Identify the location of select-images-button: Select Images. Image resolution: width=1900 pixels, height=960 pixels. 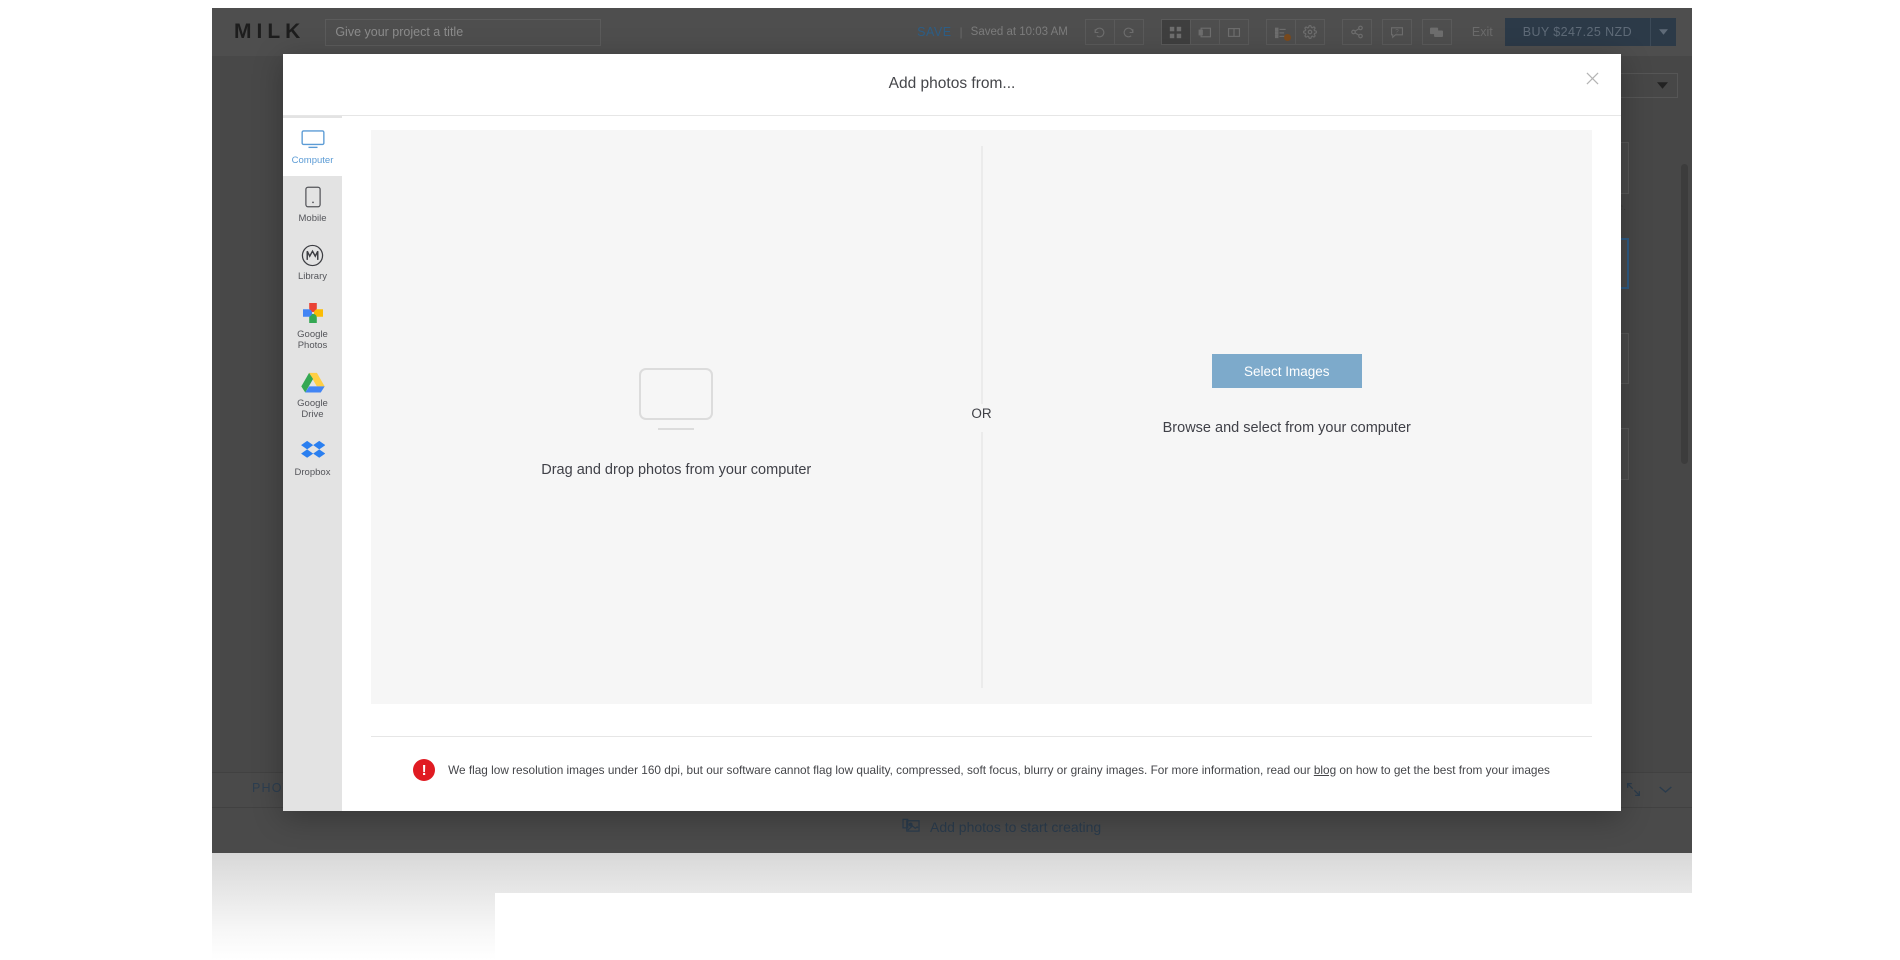
(1286, 371).